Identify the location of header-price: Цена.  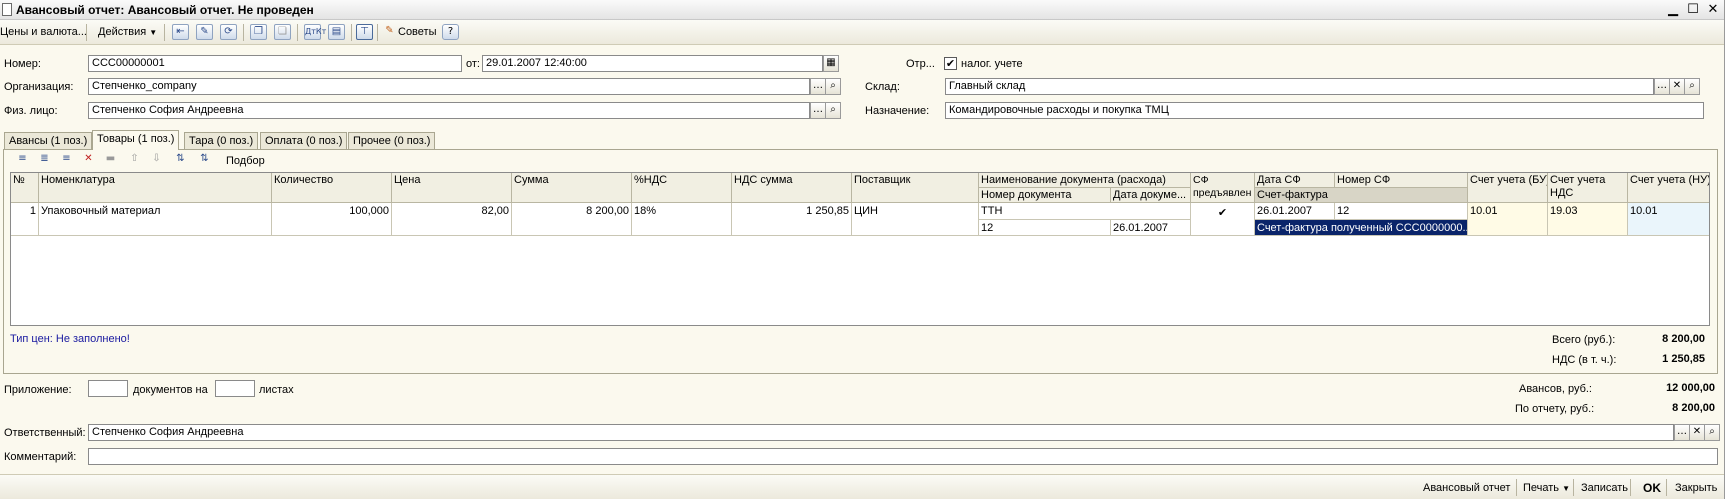
(452, 188).